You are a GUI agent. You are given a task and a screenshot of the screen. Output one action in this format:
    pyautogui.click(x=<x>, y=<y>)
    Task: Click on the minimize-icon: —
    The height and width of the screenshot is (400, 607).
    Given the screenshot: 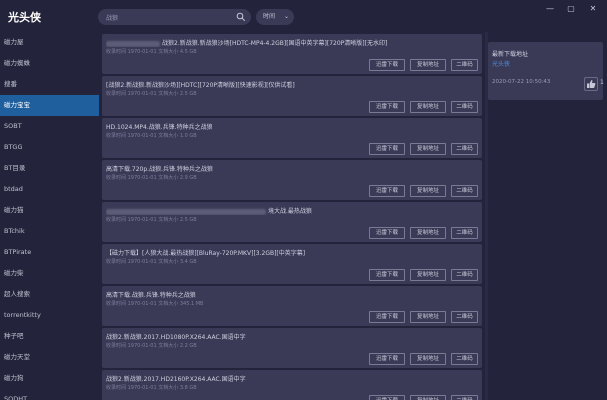 What is the action you would take?
    pyautogui.click(x=550, y=9)
    